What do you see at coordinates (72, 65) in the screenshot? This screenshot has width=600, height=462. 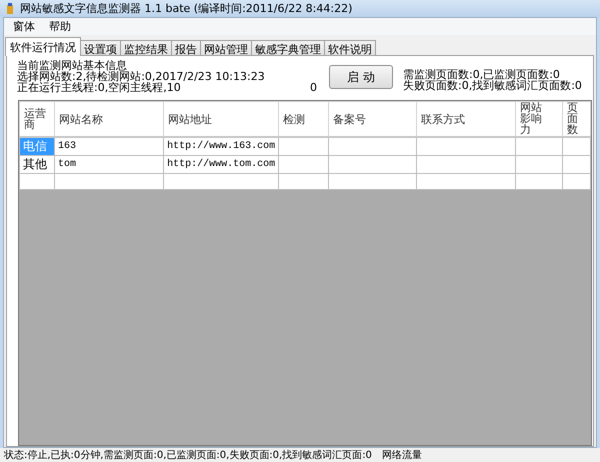 I see `group-heading: 当前监测网站基本信息` at bounding box center [72, 65].